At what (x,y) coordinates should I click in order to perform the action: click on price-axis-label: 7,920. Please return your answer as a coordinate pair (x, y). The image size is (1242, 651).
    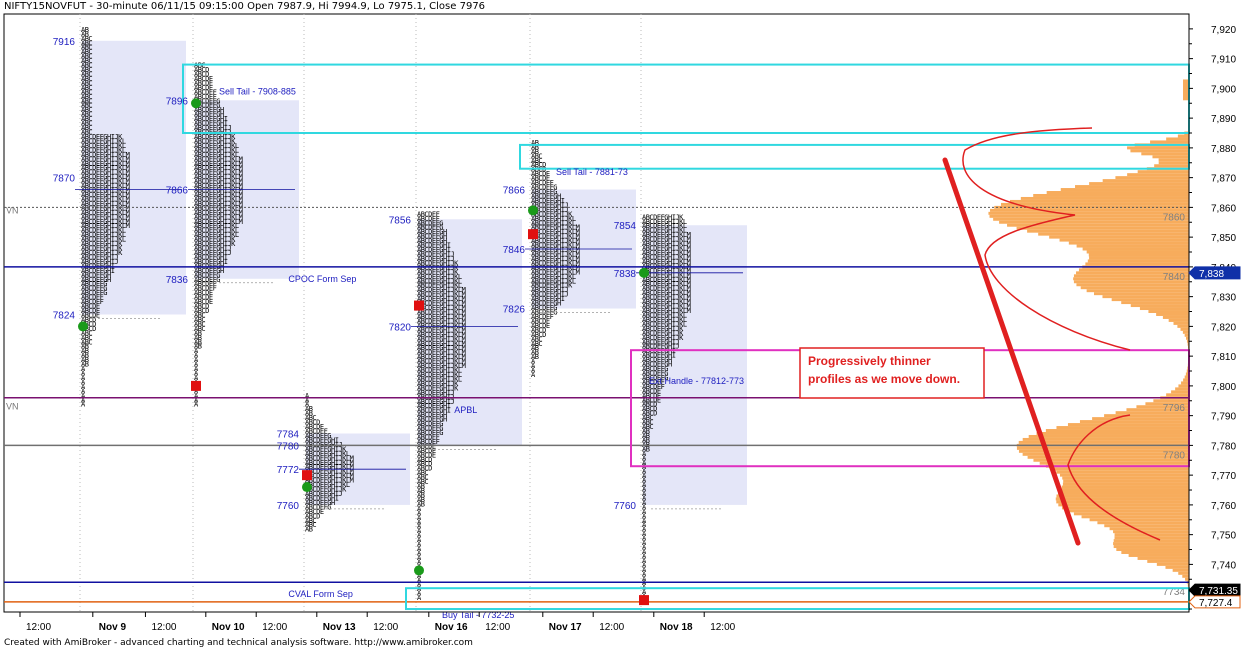
    Looking at the image, I should click on (1223, 30).